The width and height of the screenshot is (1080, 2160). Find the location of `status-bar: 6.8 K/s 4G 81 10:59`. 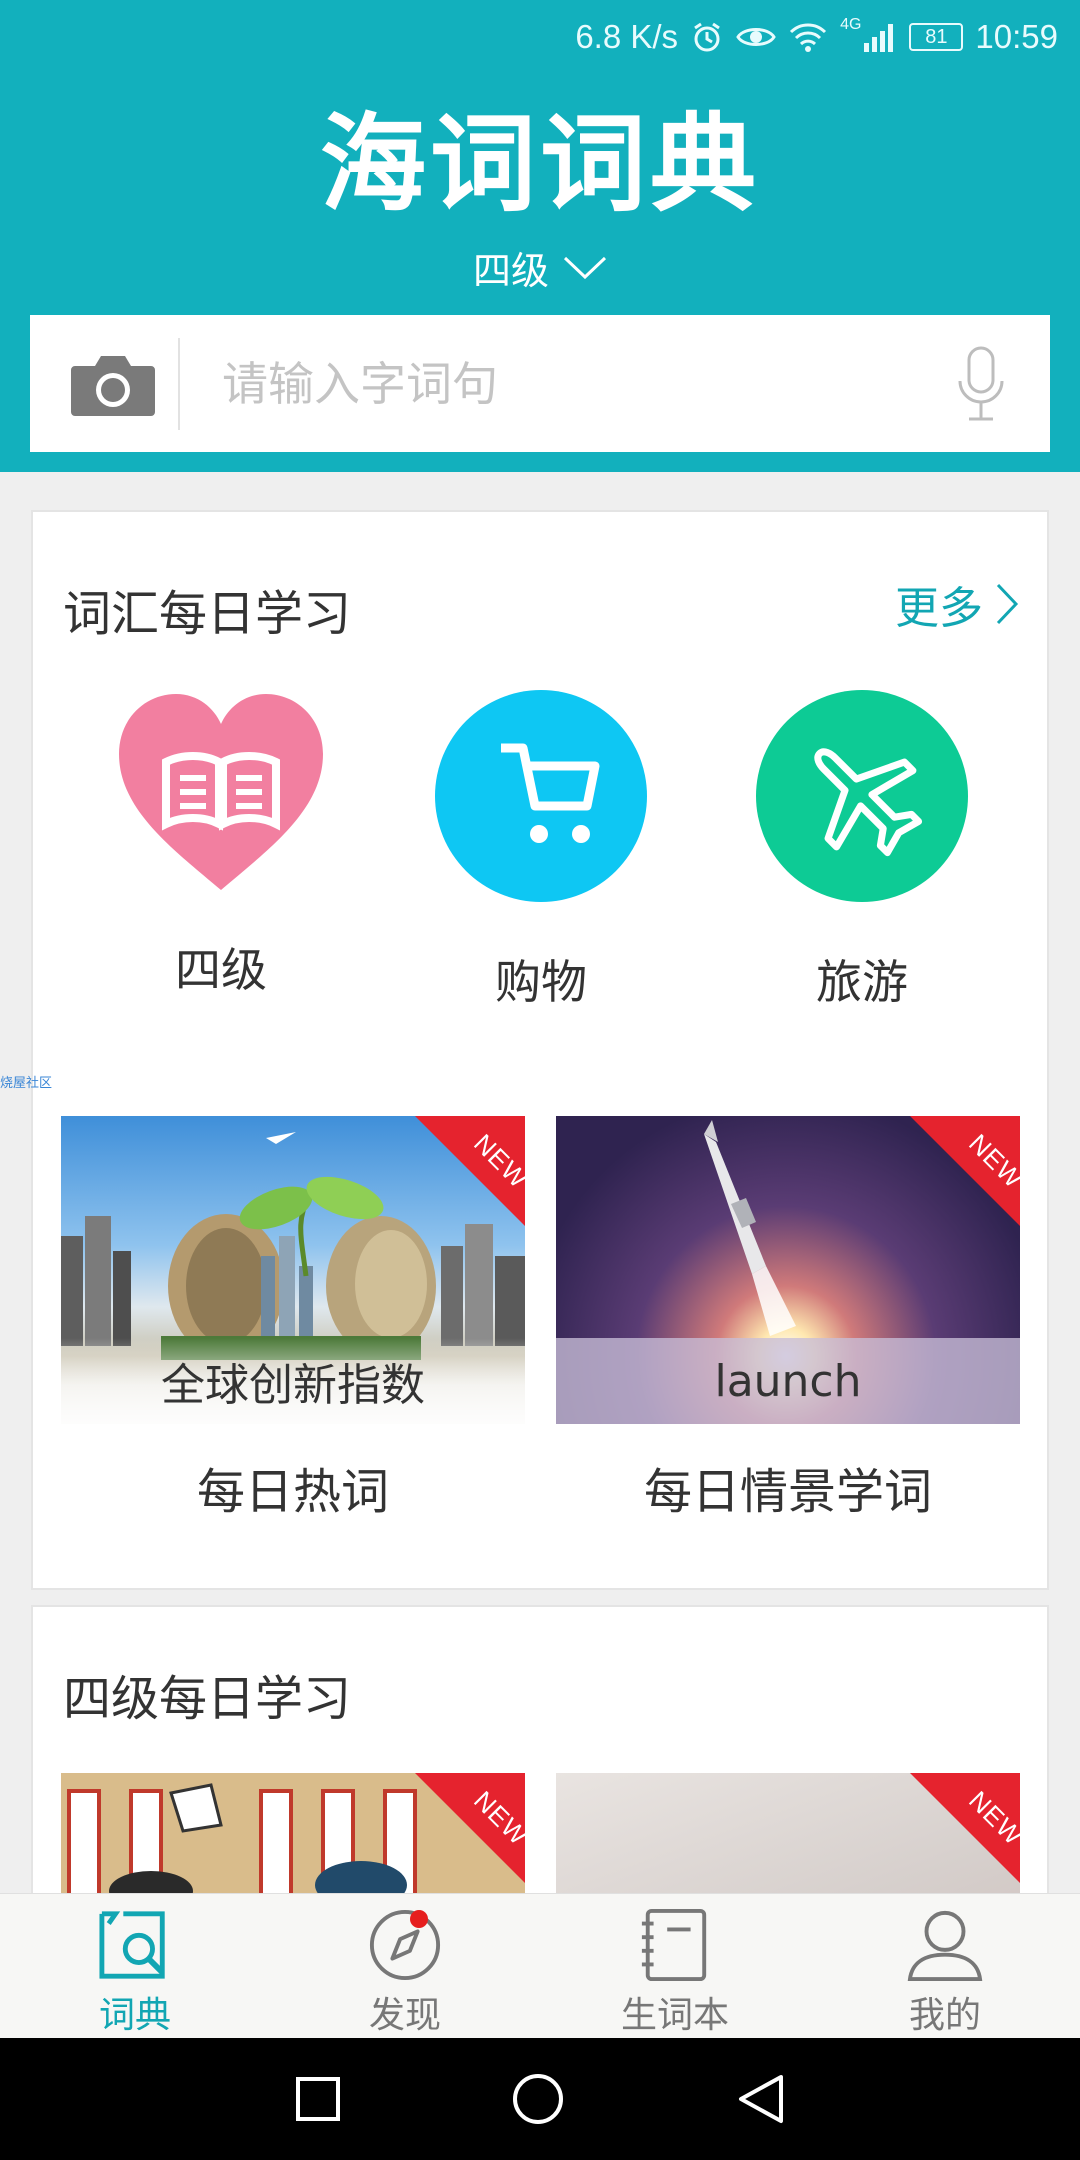

status-bar: 6.8 K/s 4G 81 10:59 is located at coordinates (816, 37).